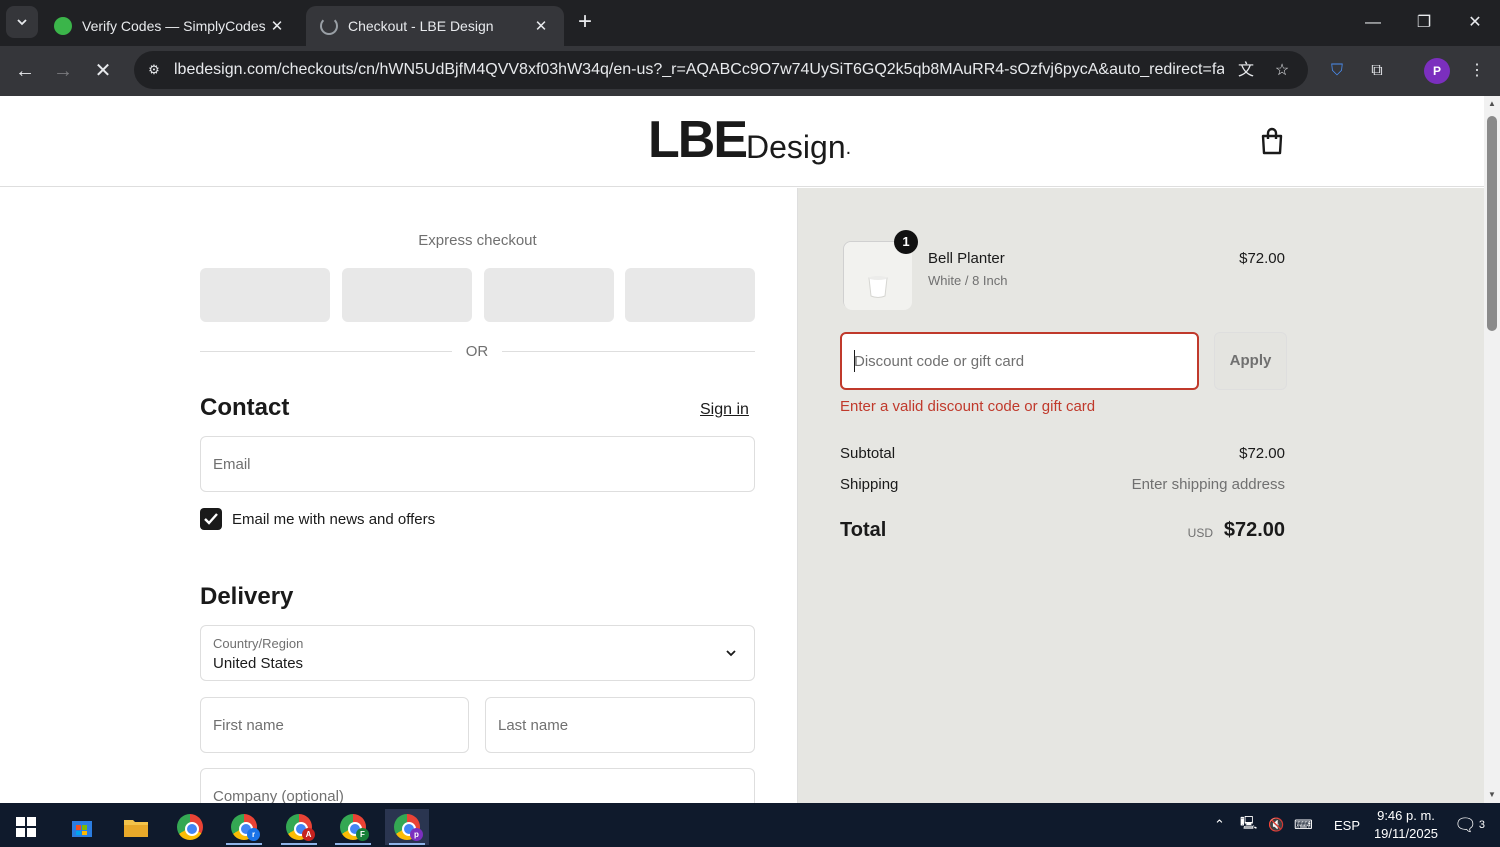  I want to click on email-field: Email, so click(477, 464).